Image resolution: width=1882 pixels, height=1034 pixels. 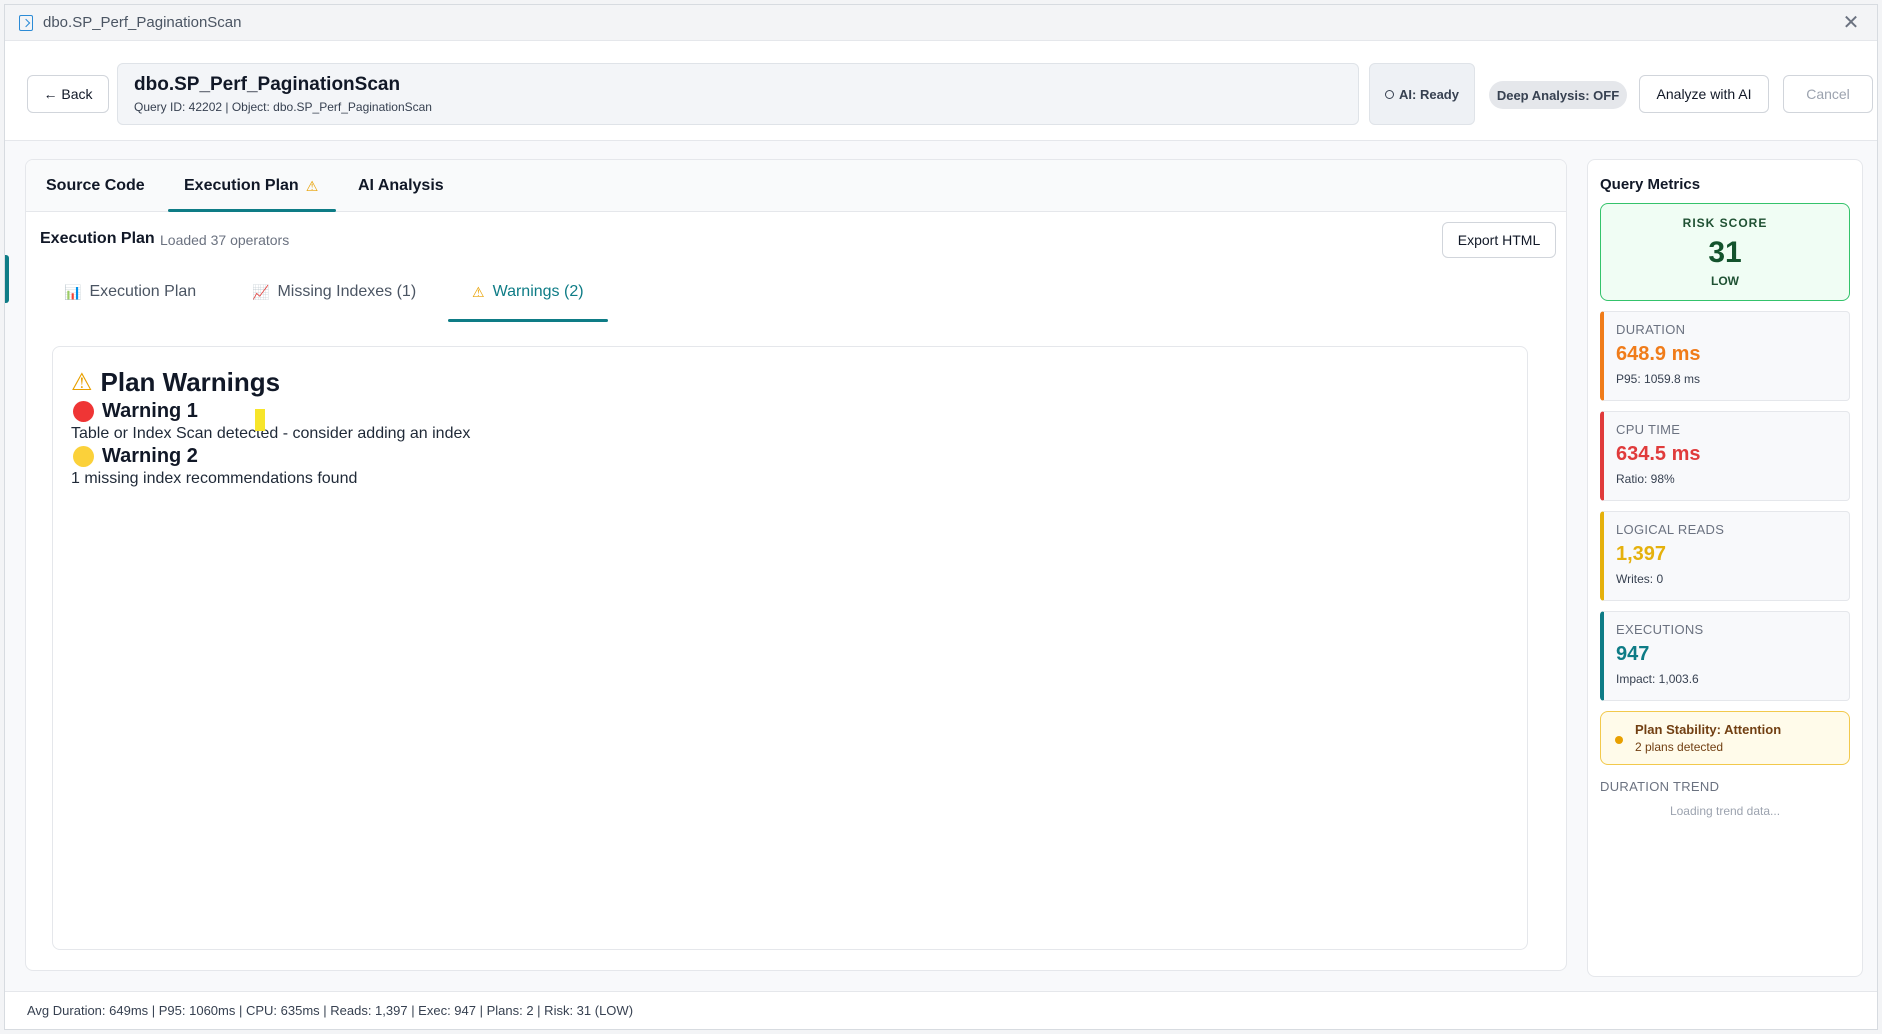 I want to click on cpu-time-card: CPU TIME 634.5 ms Ratio: 98%, so click(x=1725, y=456).